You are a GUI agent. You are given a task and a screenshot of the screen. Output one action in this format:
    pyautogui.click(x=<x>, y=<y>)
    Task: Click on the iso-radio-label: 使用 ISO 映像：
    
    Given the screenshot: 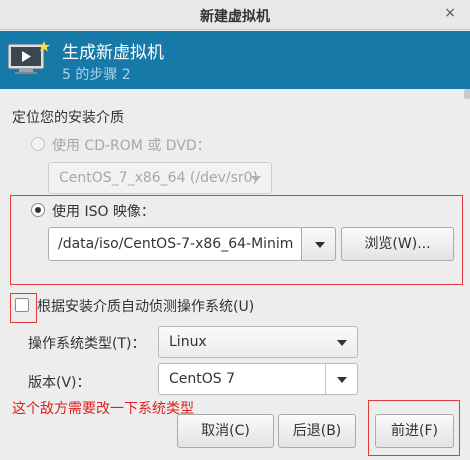 What is the action you would take?
    pyautogui.click(x=103, y=212)
    